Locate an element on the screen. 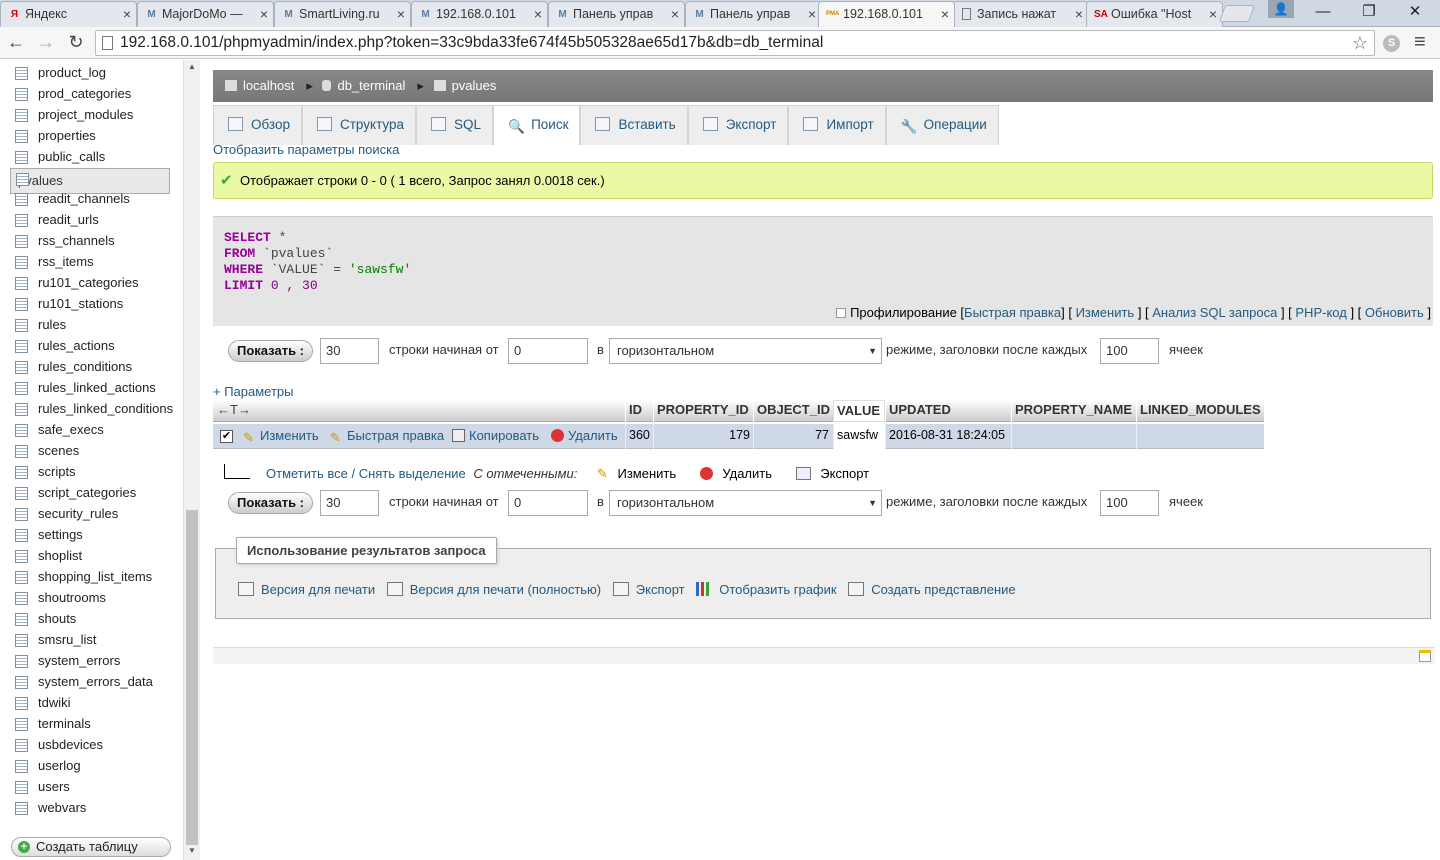  sidebar-item-rss-items: rss_items is located at coordinates (90, 262).